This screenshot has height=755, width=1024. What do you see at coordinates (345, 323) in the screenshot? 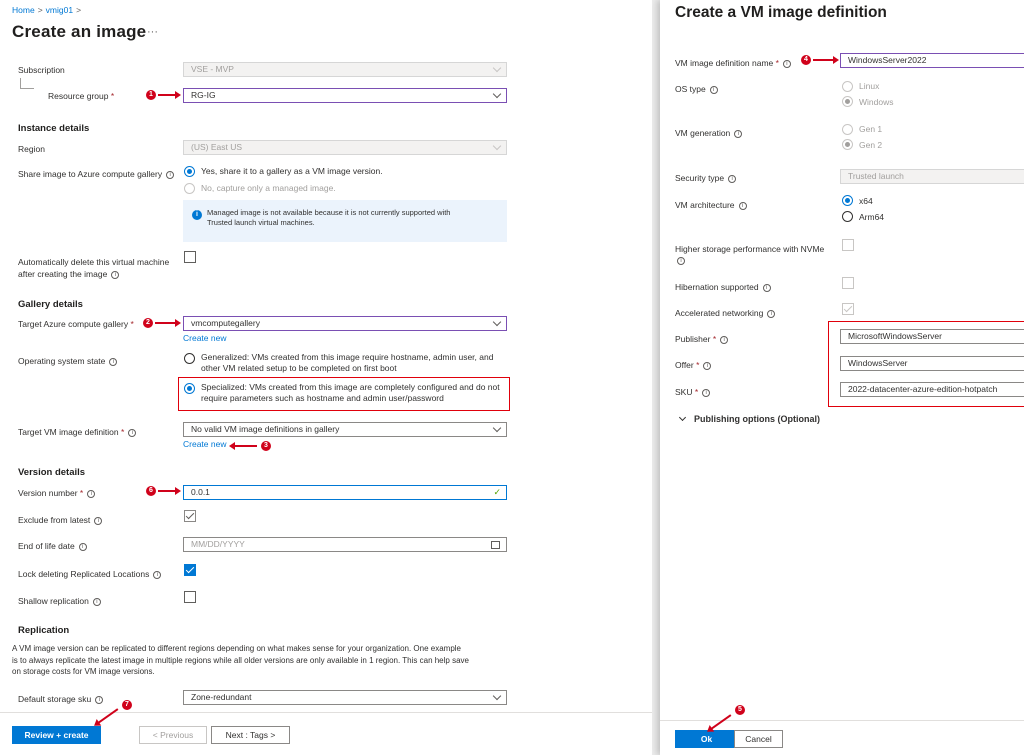
I see `target-gallery-select: vmcomputegallery` at bounding box center [345, 323].